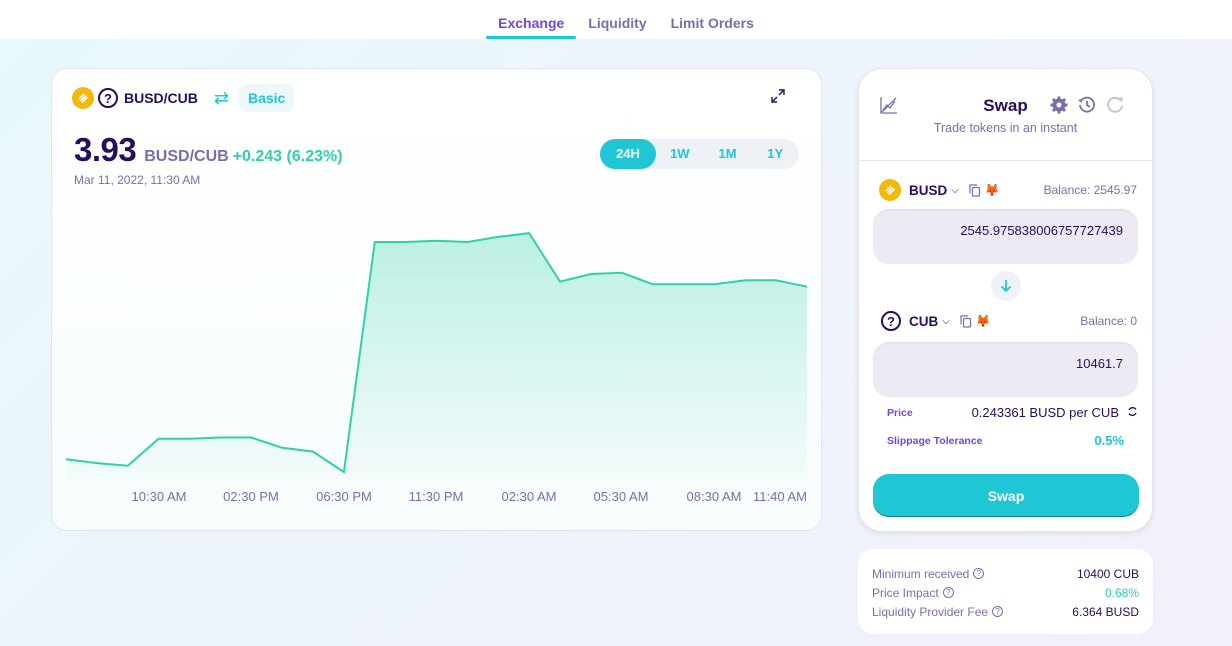  Describe the element at coordinates (1121, 592) in the screenshot. I see `price-impact-value: 0.68%` at that location.